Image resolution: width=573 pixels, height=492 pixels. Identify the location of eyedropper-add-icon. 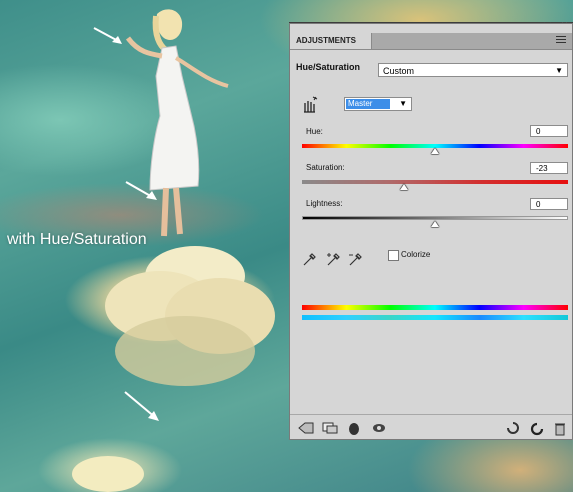
(334, 259).